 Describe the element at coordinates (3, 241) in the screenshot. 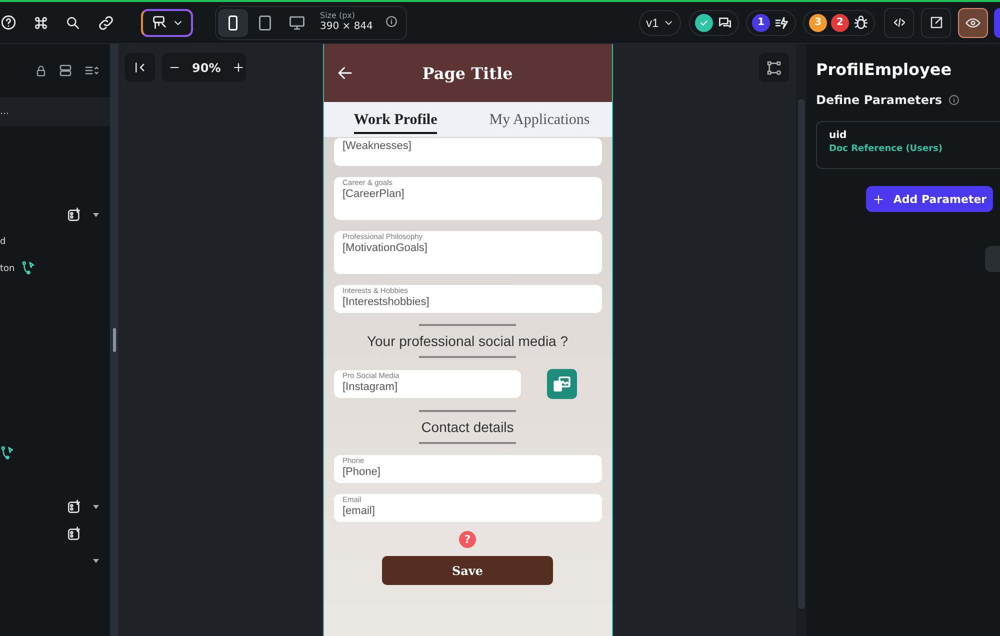

I see `tree-item: d` at that location.